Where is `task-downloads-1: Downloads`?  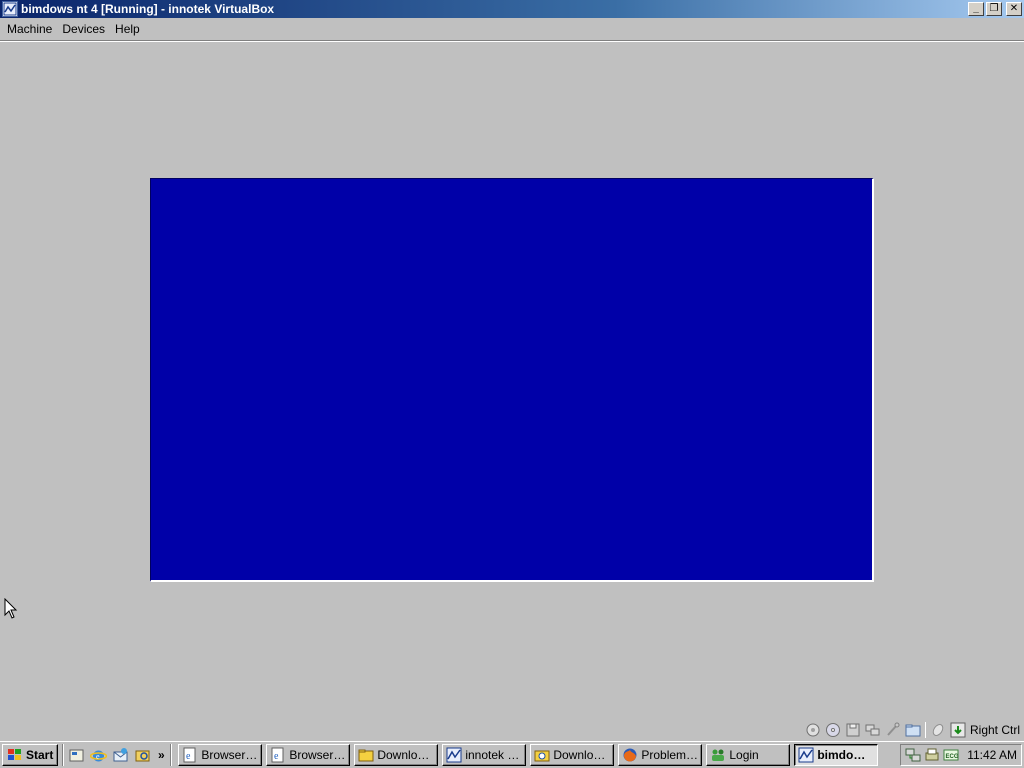
task-downloads-1: Downloads is located at coordinates (396, 755).